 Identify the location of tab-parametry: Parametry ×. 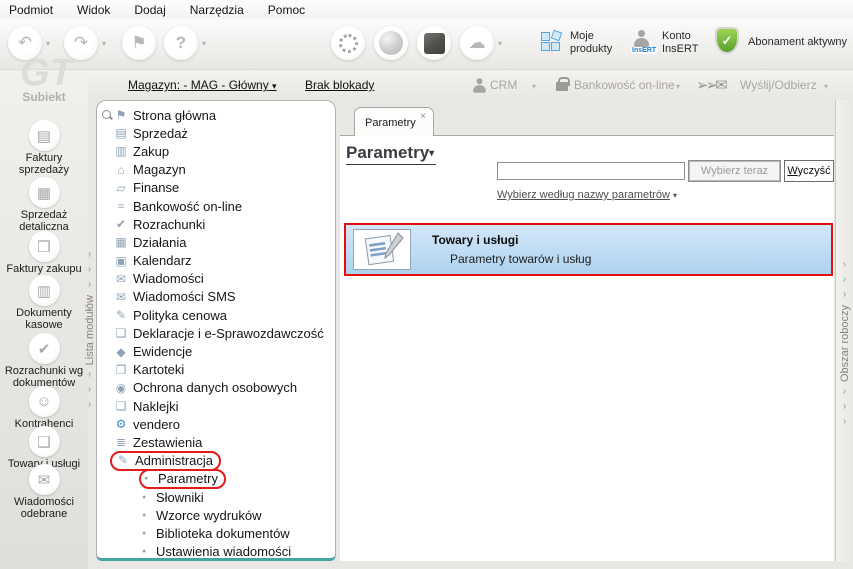
(394, 121).